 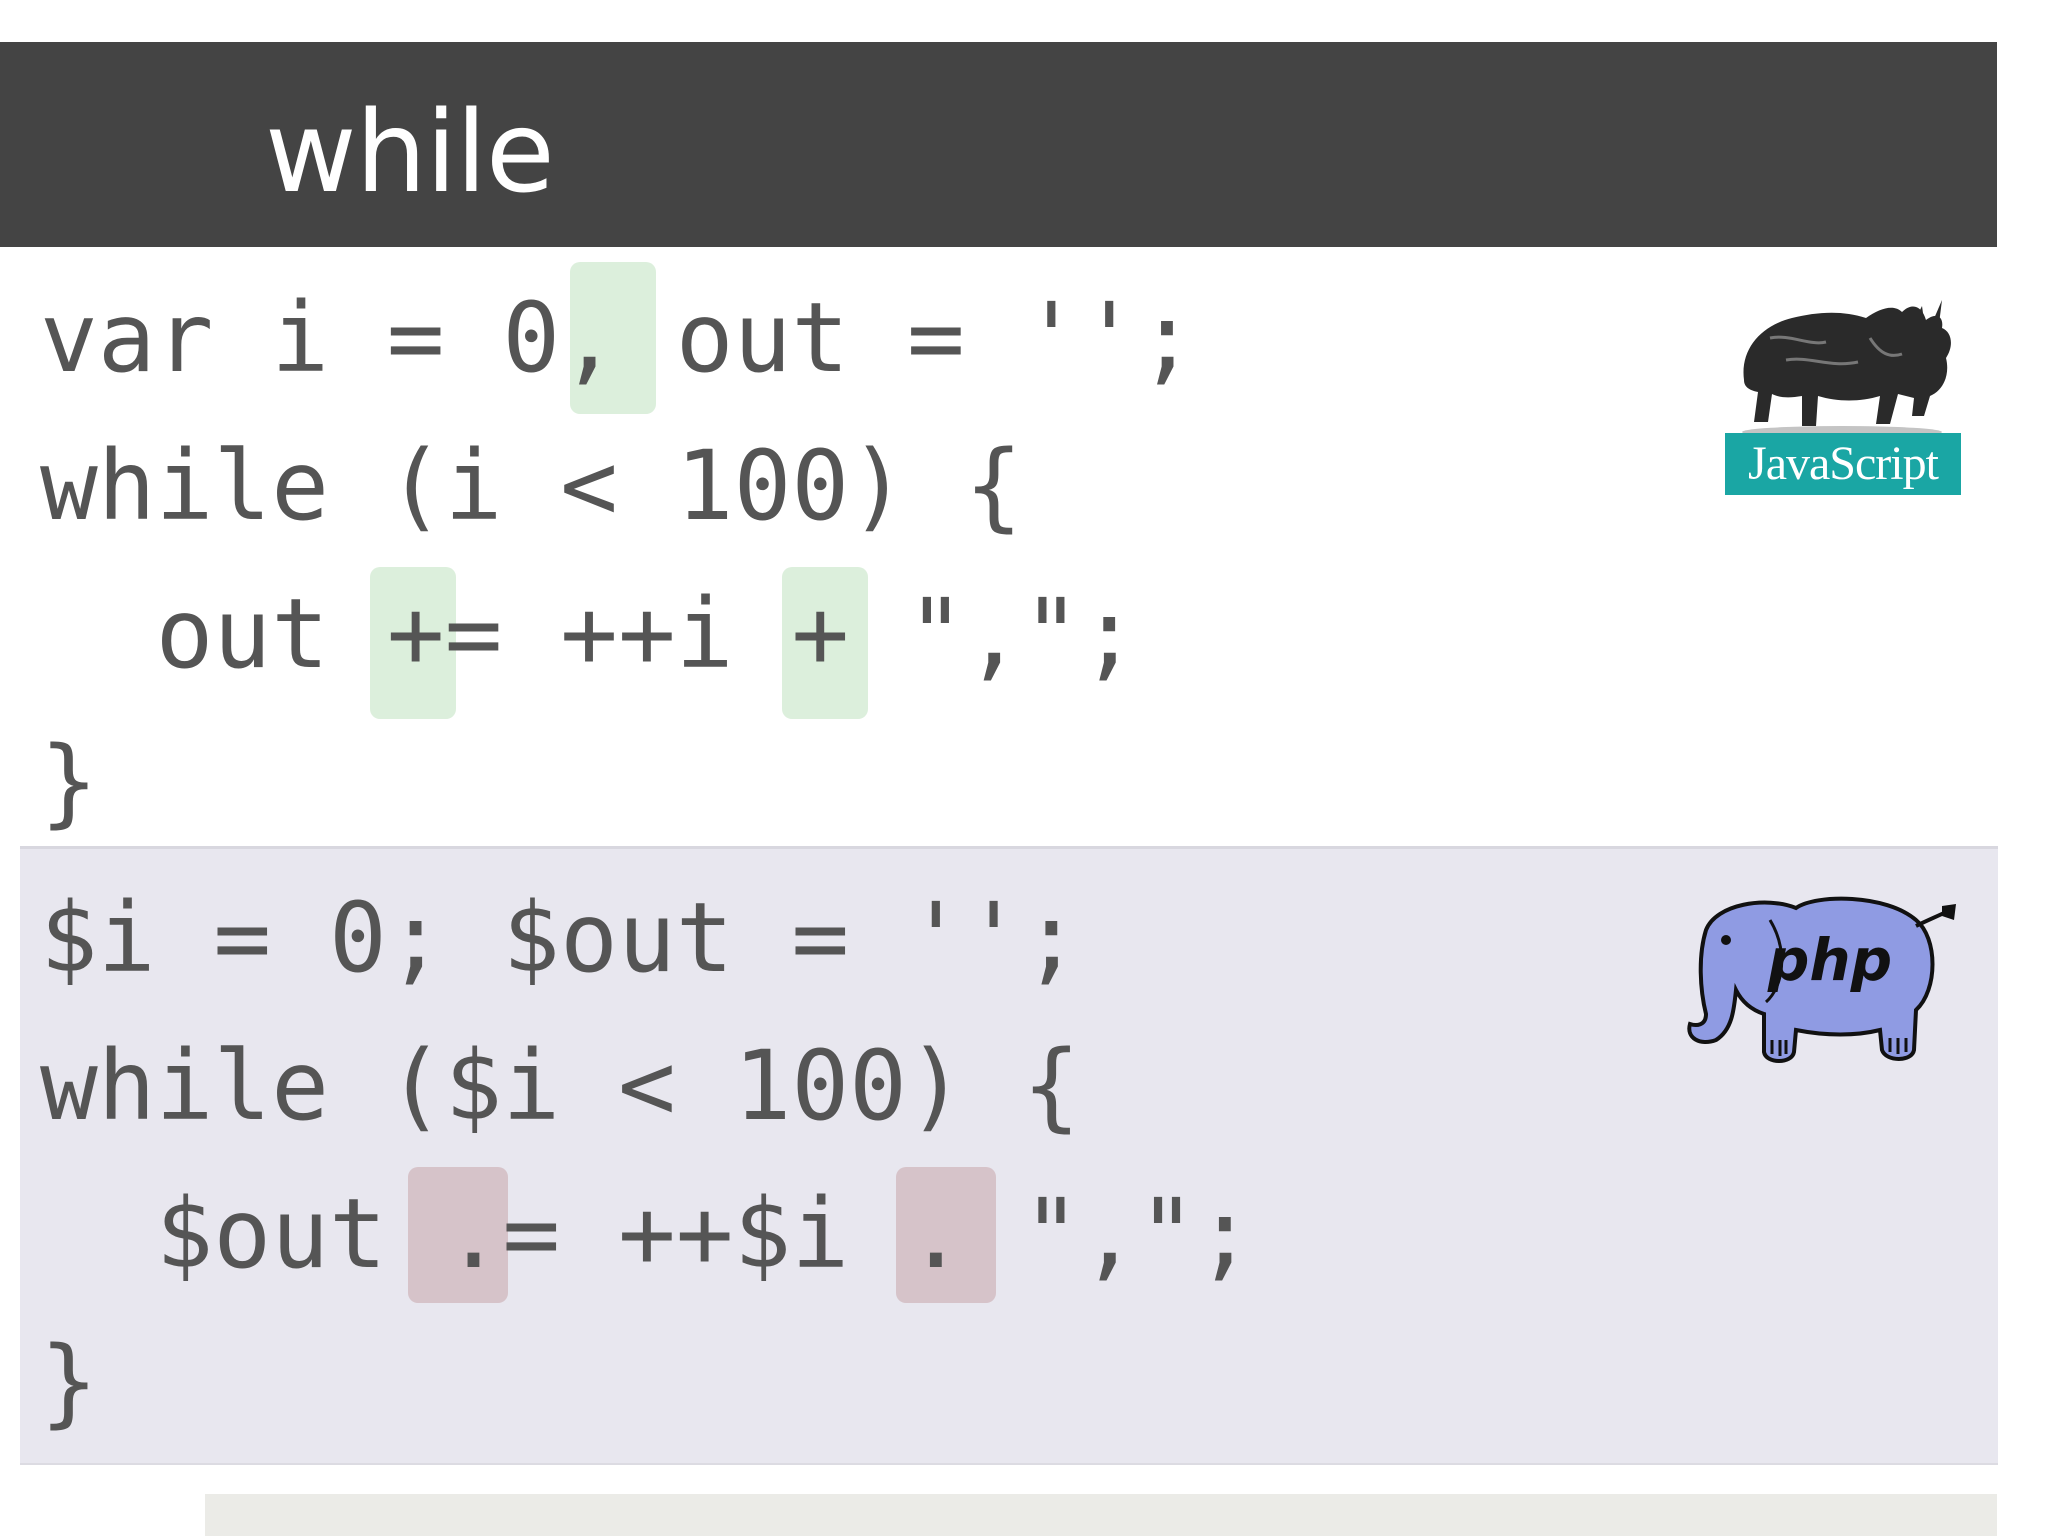 I want to click on php-logo: php, so click(x=1817, y=982).